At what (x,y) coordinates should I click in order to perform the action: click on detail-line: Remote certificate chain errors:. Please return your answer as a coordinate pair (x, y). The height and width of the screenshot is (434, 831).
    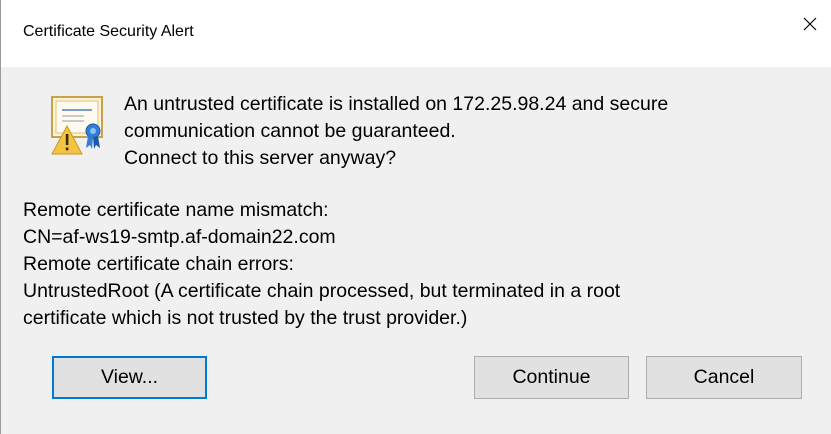
    Looking at the image, I should click on (158, 264).